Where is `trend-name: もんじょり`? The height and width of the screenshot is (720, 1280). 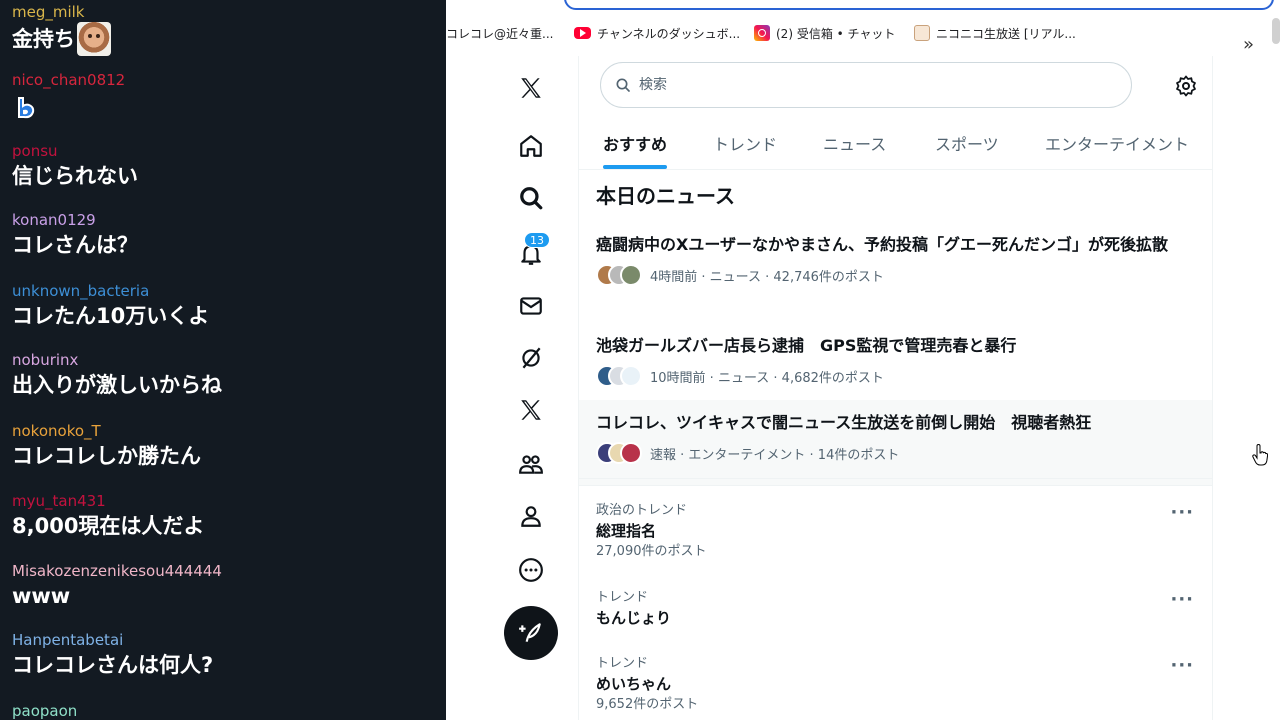
trend-name: もんじょり is located at coordinates (634, 618).